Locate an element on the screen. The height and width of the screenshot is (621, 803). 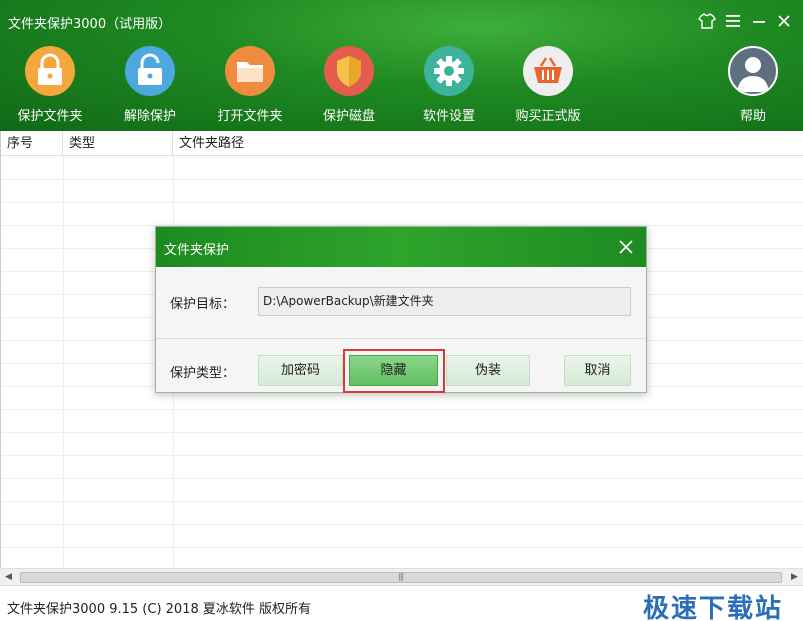
cancel-button: 取消 is located at coordinates (597, 370).